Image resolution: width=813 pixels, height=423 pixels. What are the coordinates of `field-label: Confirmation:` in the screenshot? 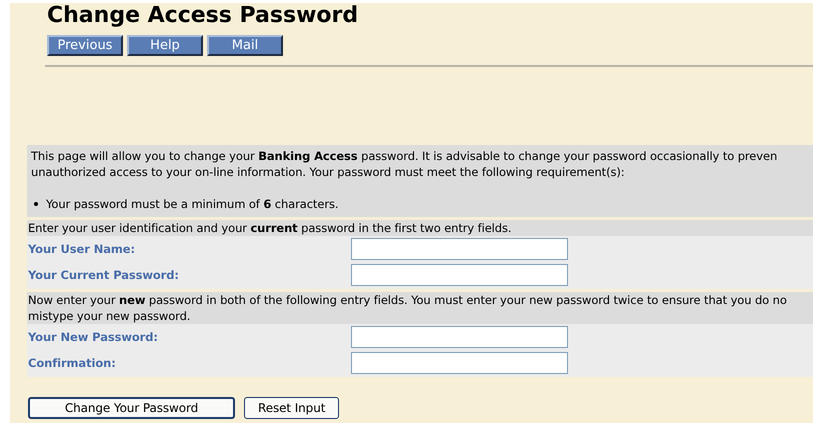 It's located at (72, 363).